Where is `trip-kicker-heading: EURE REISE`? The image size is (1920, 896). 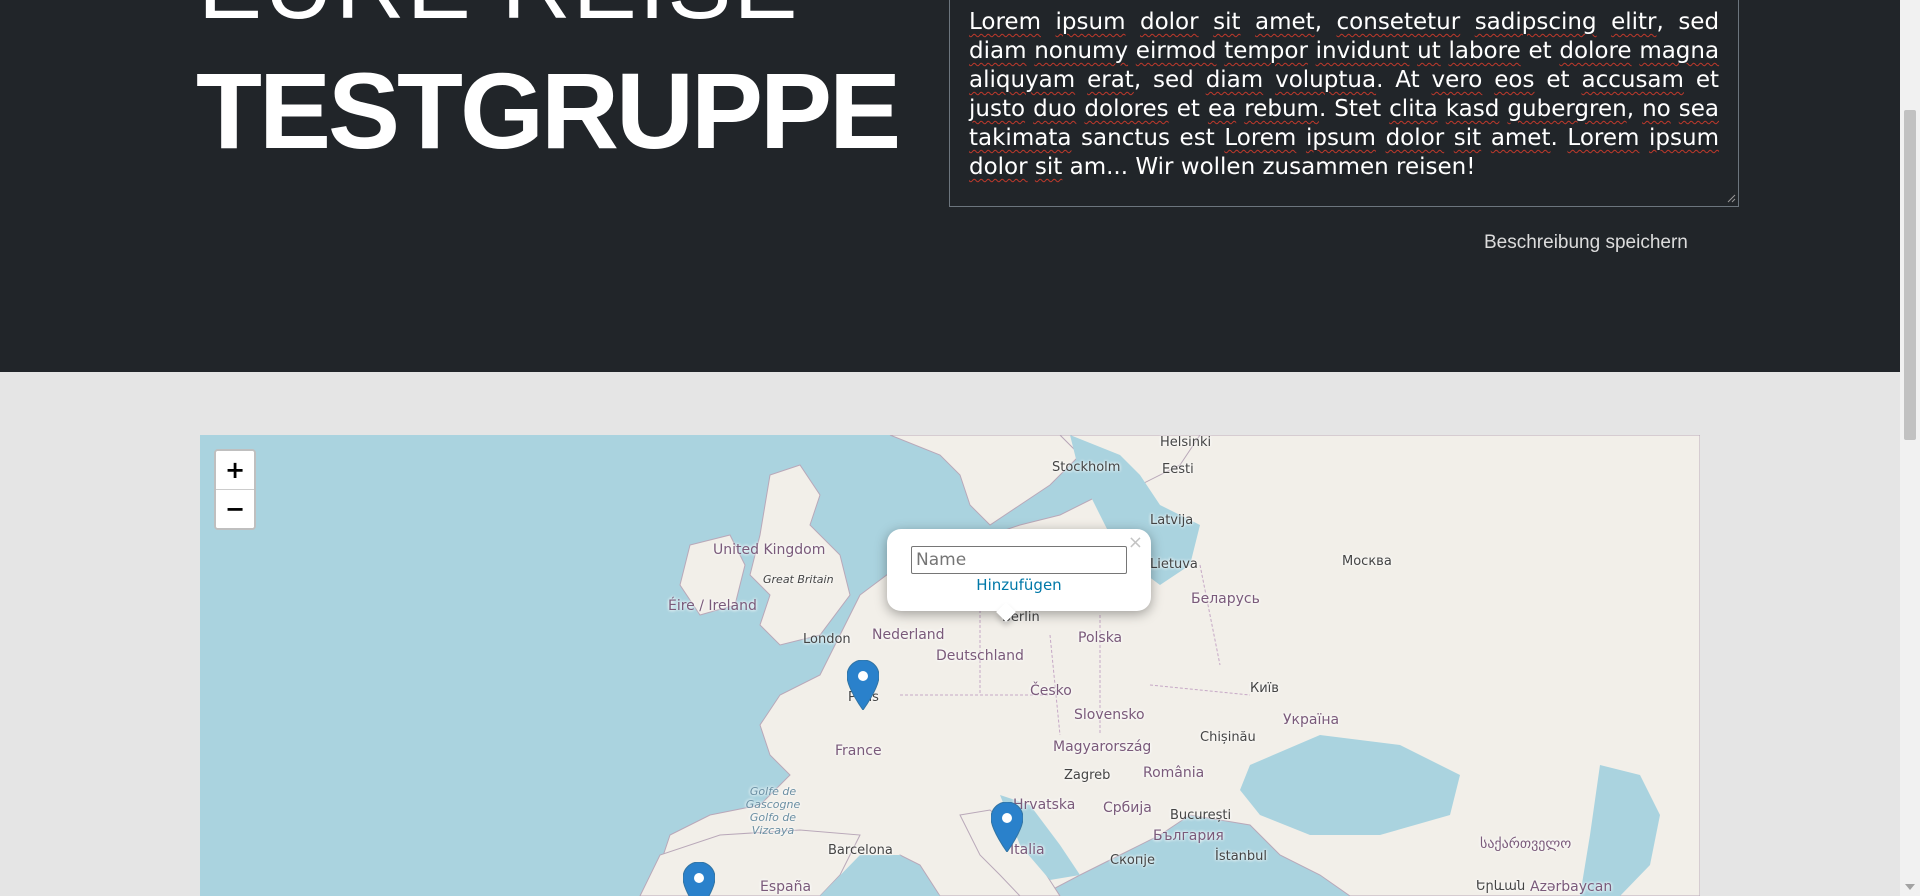
trip-kicker-heading: EURE REISE is located at coordinates (498, 17).